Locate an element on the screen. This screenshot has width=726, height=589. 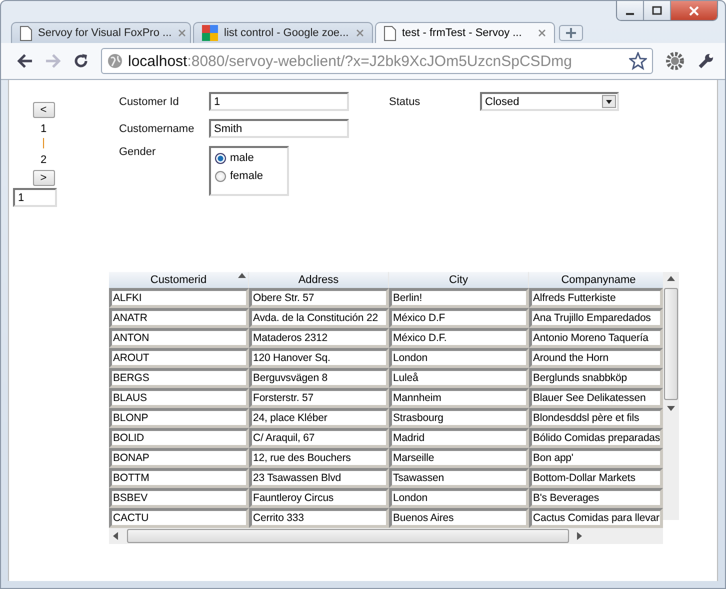
input-field: 1 is located at coordinates (279, 101).